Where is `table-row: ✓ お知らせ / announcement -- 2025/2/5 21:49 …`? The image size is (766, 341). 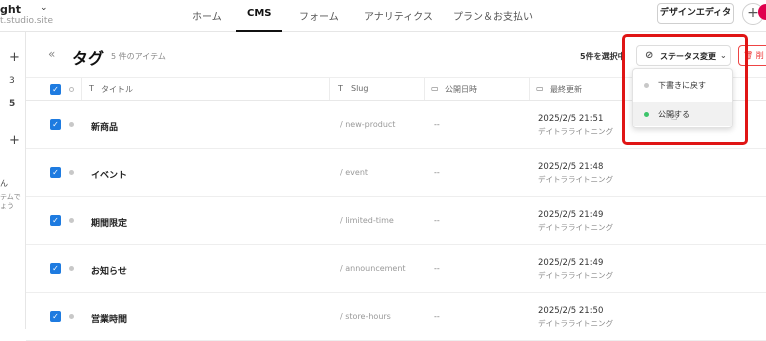
table-row: ✓ お知らせ / announcement -- 2025/2/5 21:49 … is located at coordinates (396, 269).